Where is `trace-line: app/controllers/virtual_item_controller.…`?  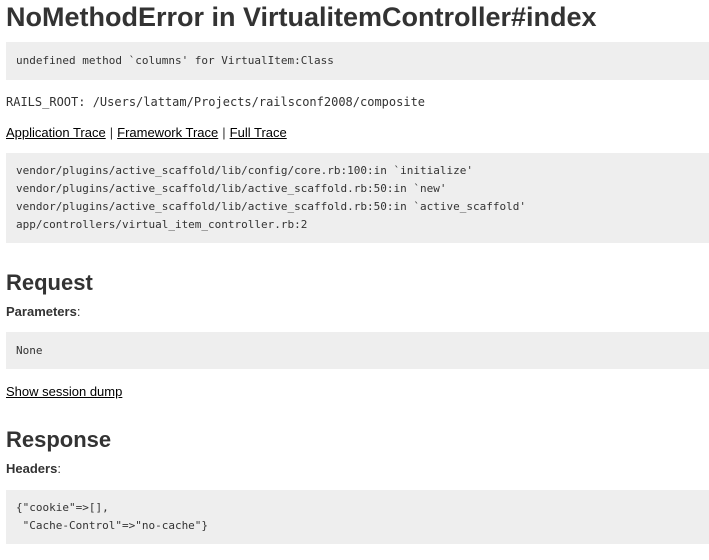 trace-line: app/controllers/virtual_item_controller.… is located at coordinates (162, 224).